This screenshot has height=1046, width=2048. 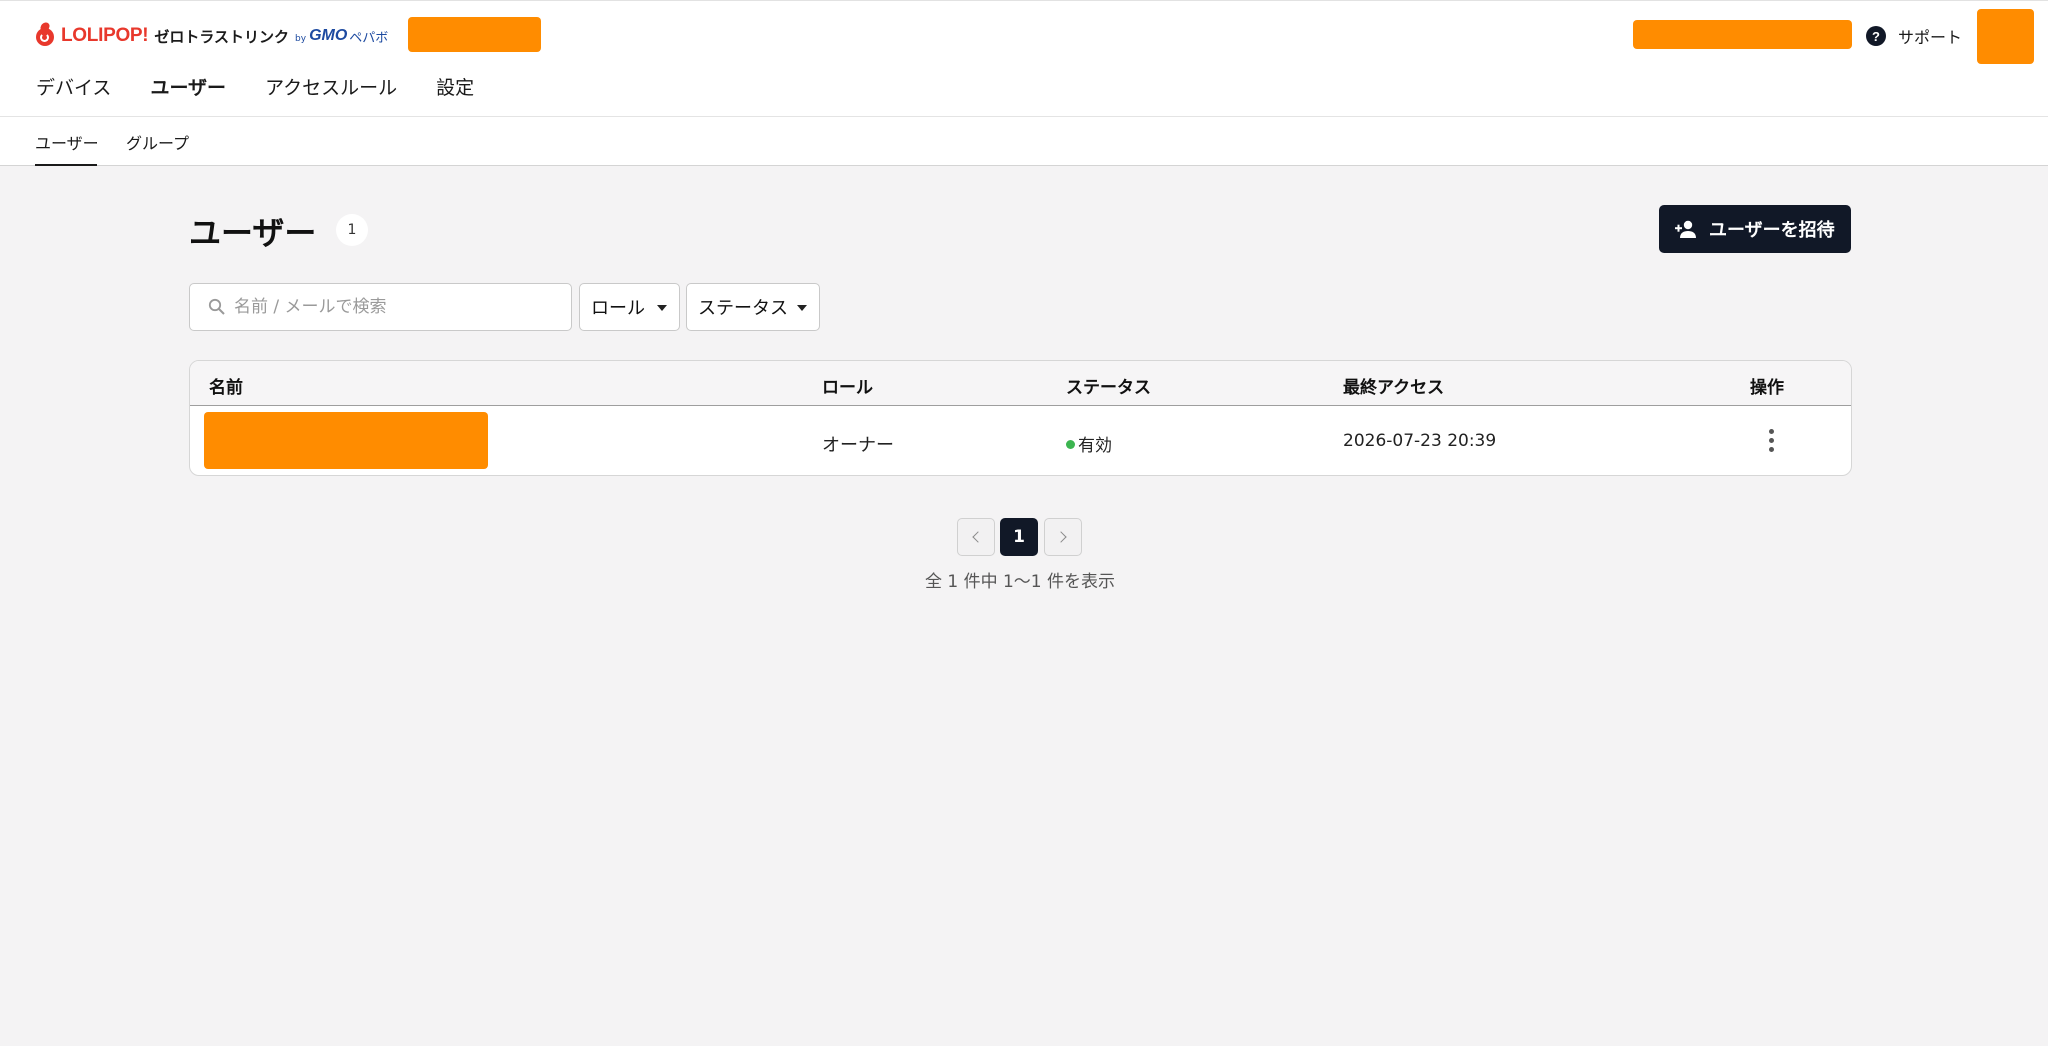 I want to click on status-active-dot, so click(x=1070, y=444).